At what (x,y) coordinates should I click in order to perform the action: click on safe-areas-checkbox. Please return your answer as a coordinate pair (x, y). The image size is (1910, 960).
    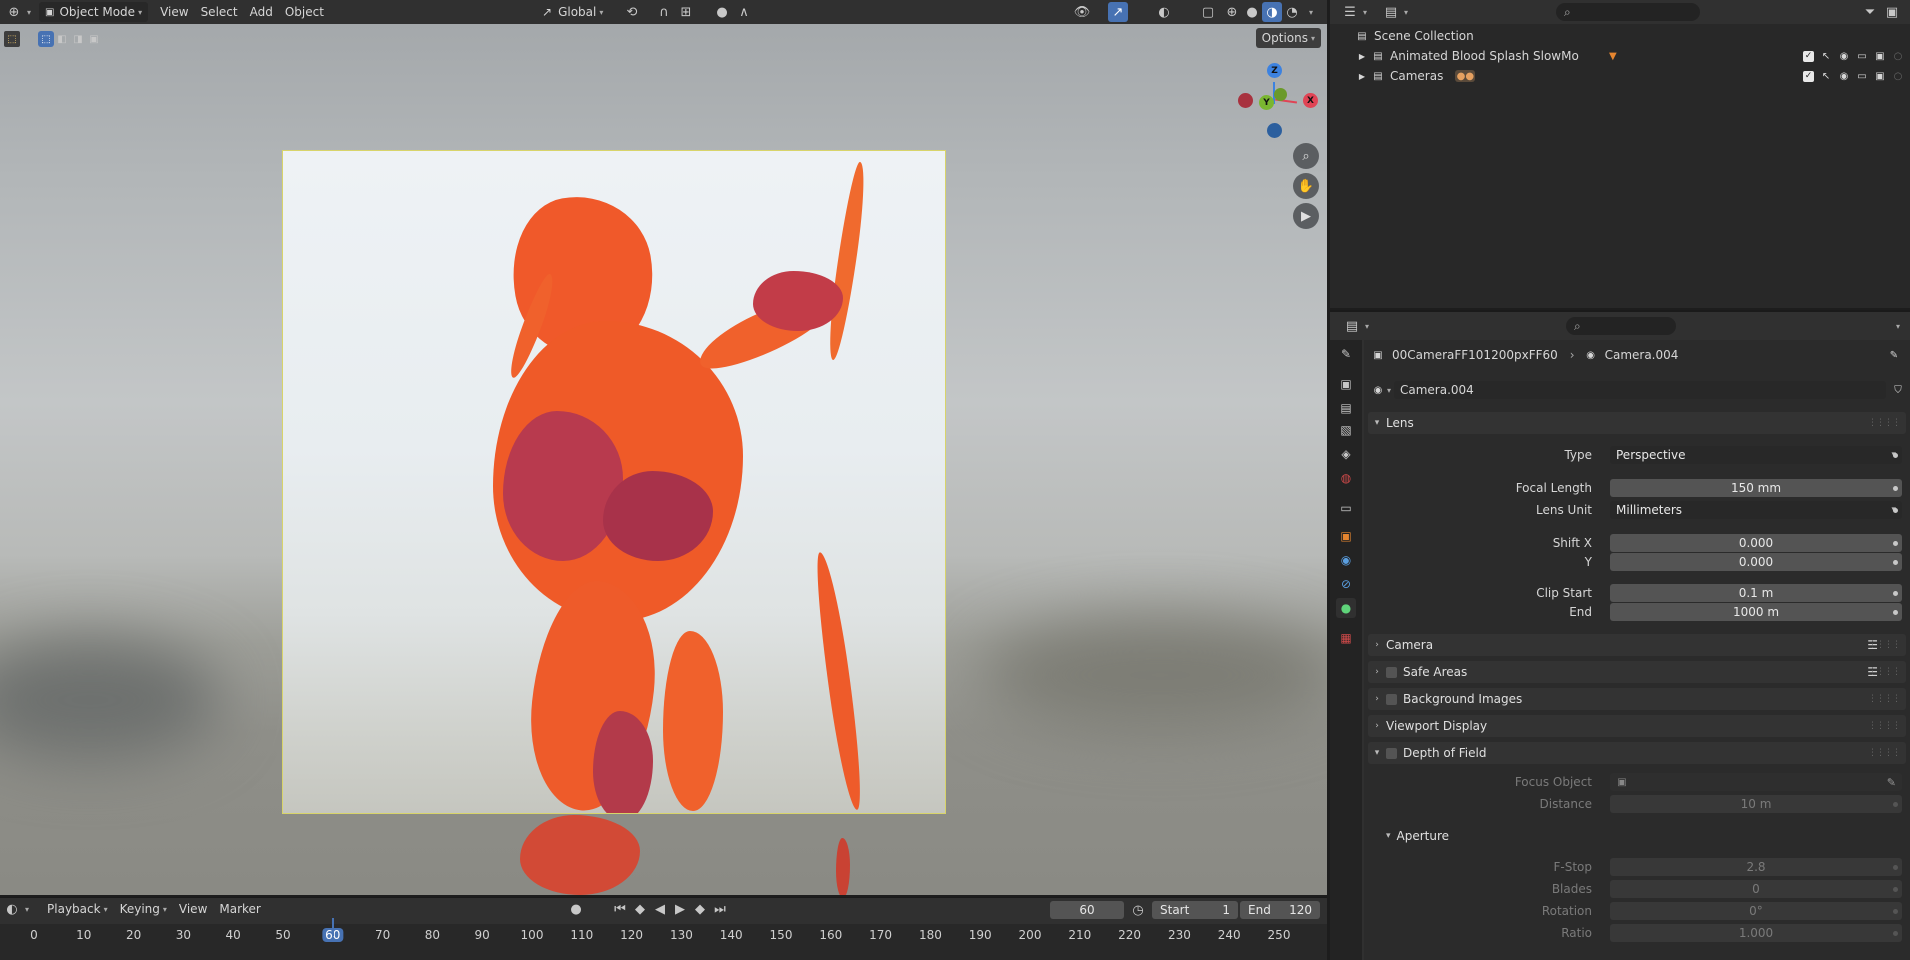
    Looking at the image, I should click on (1391, 672).